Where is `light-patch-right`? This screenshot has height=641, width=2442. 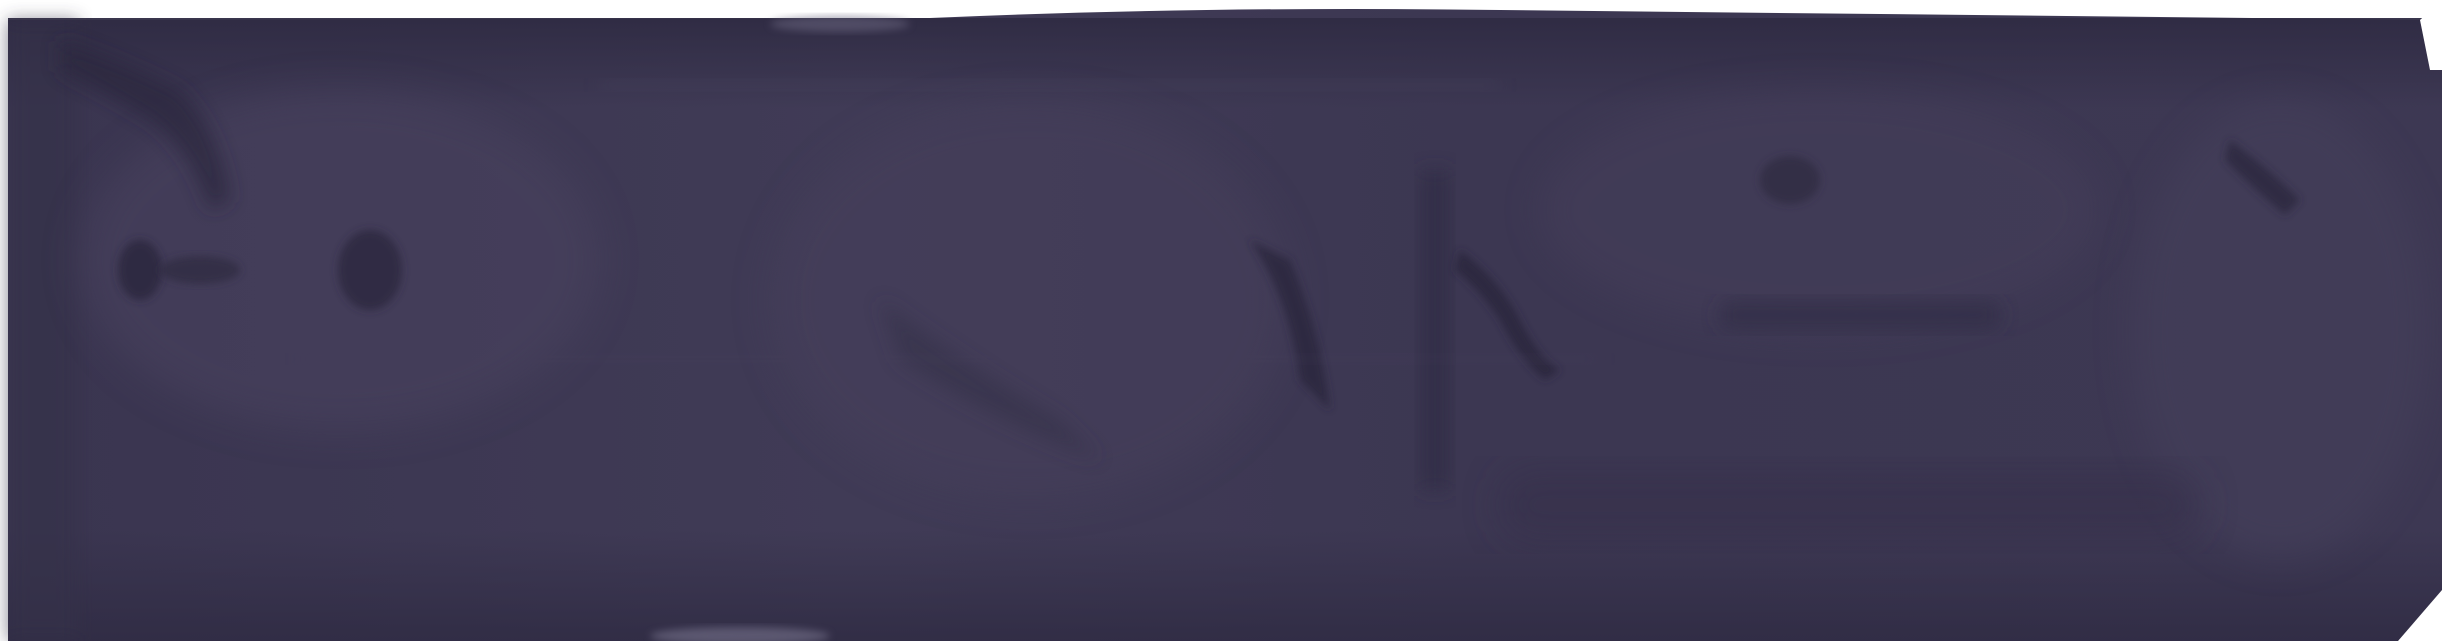 light-patch-right is located at coordinates (1820, 210).